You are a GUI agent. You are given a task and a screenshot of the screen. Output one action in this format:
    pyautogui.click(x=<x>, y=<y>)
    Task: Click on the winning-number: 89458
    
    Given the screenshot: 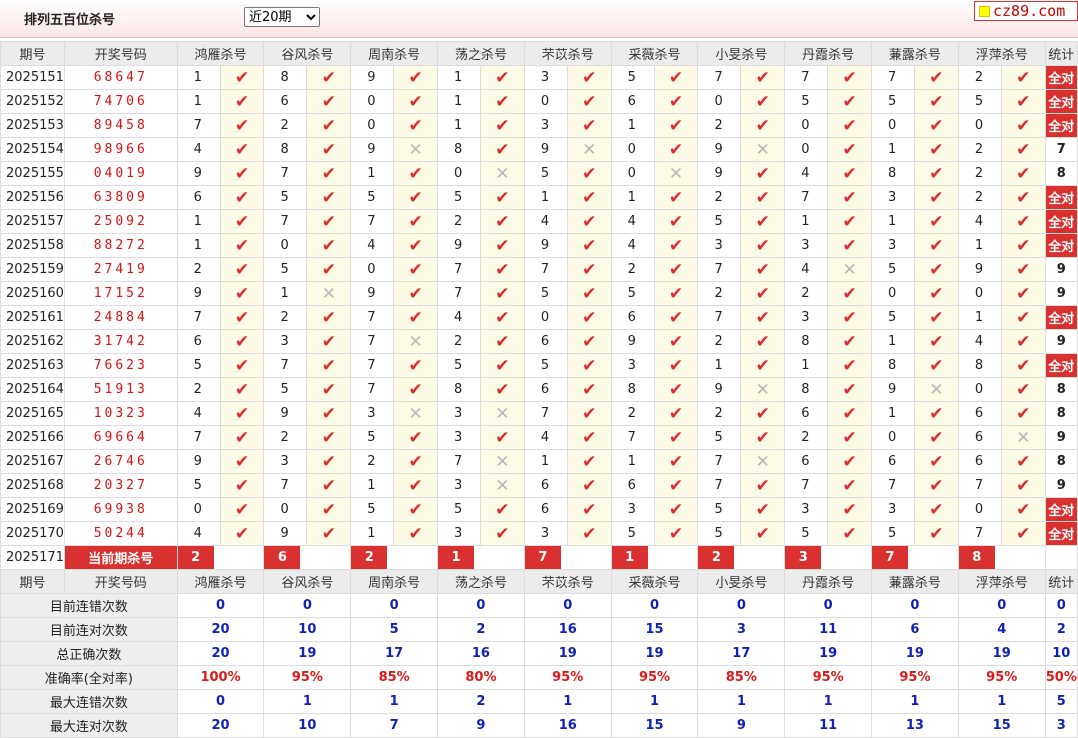 What is the action you would take?
    pyautogui.click(x=120, y=125)
    